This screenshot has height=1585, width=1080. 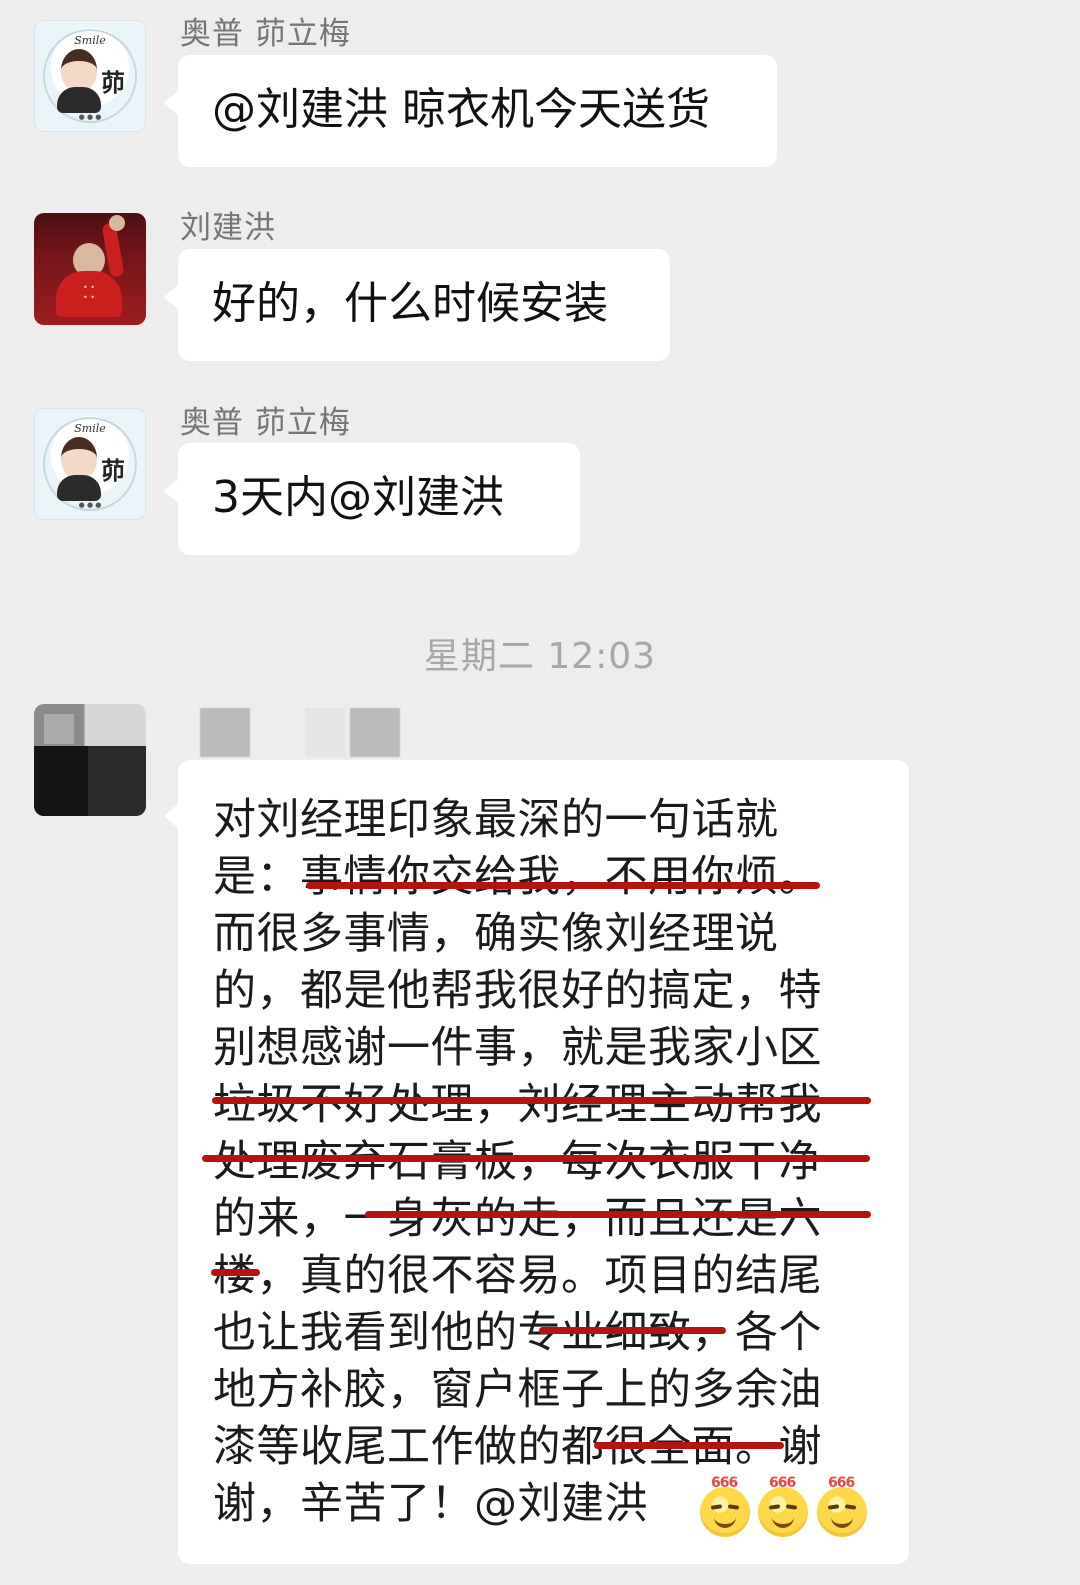 What do you see at coordinates (496, 934) in the screenshot?
I see `message-line: 而很多事情，确实像刘经理说` at bounding box center [496, 934].